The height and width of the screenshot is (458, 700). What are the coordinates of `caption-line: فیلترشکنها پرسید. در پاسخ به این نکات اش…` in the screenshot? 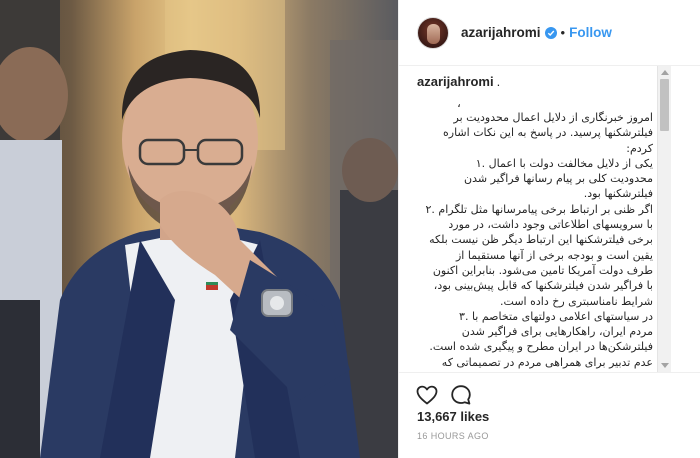 It's located at (548, 133).